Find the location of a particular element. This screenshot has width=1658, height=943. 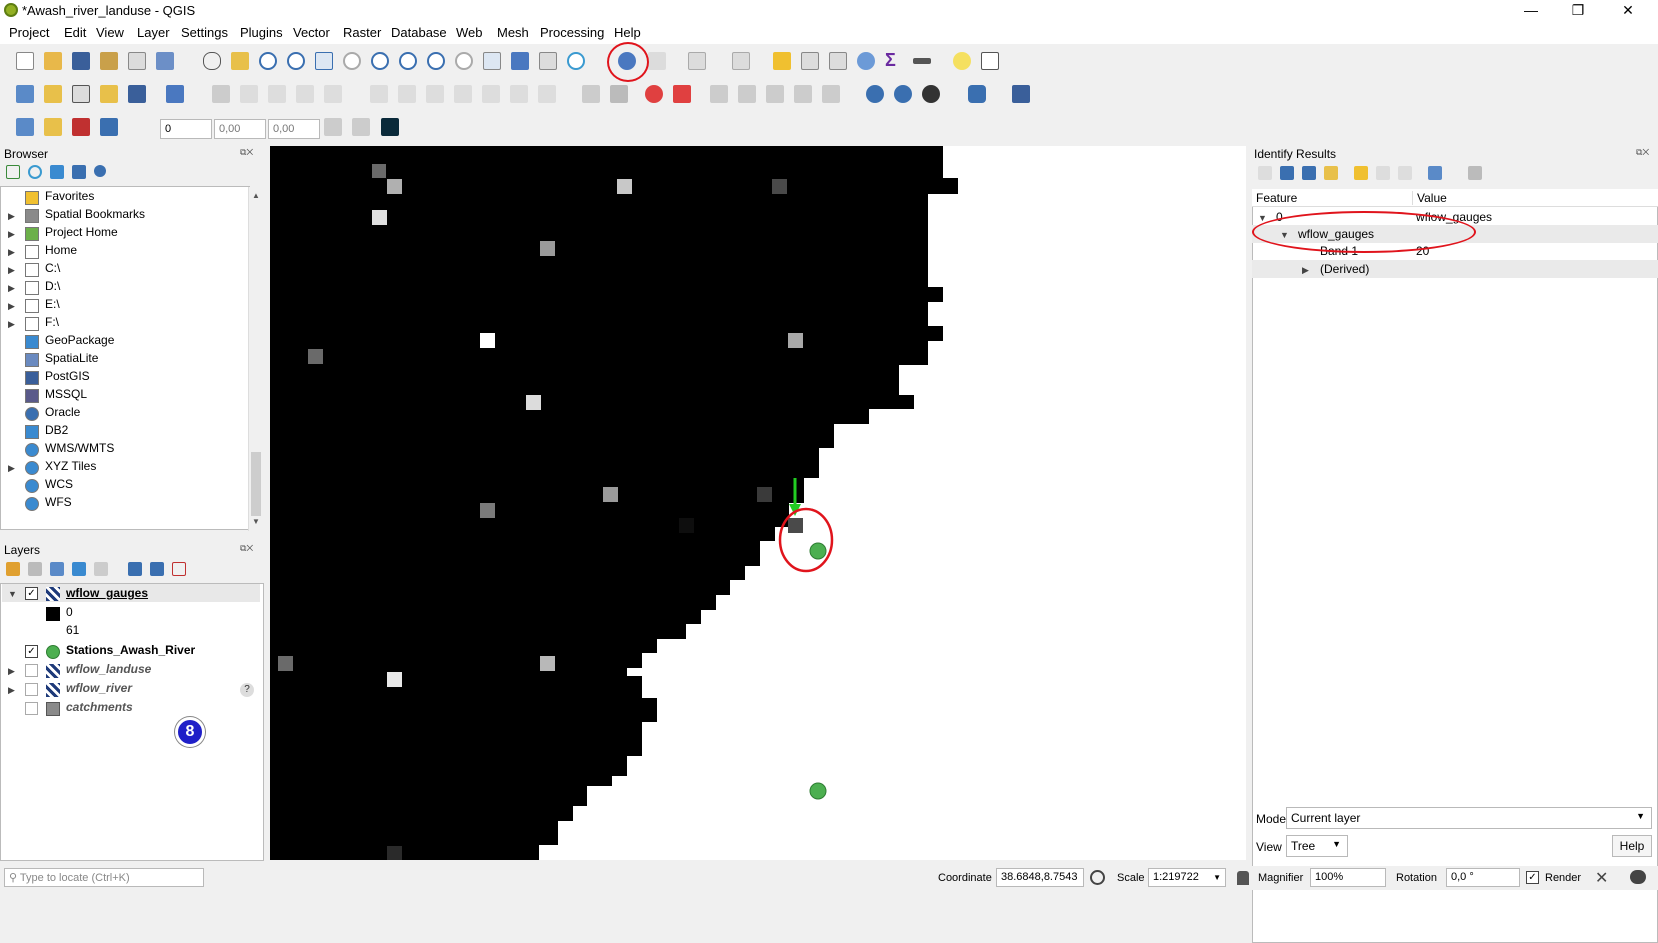

maximize-button: ❐ is located at coordinates (1578, 11).